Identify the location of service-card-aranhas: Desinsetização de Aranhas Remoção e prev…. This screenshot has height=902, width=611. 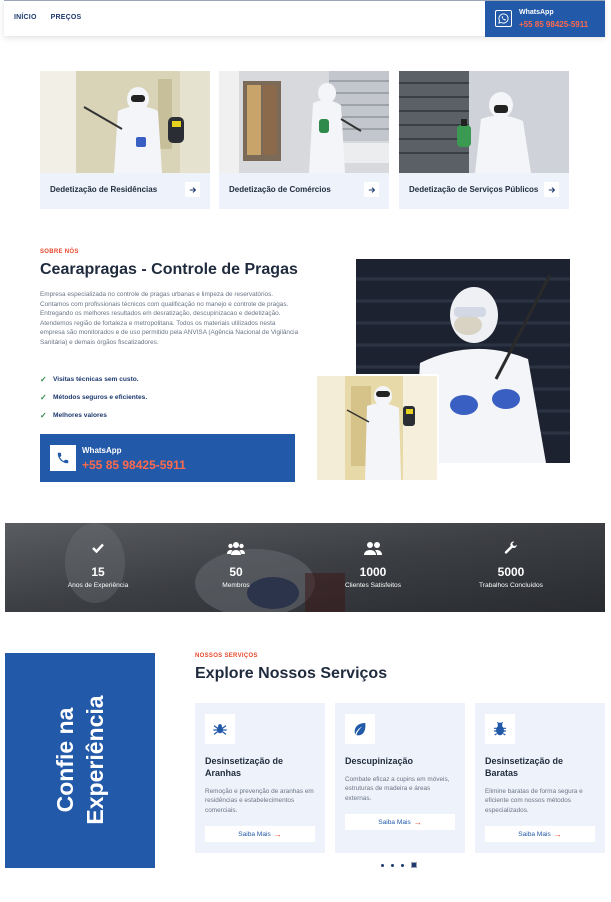
(260, 778).